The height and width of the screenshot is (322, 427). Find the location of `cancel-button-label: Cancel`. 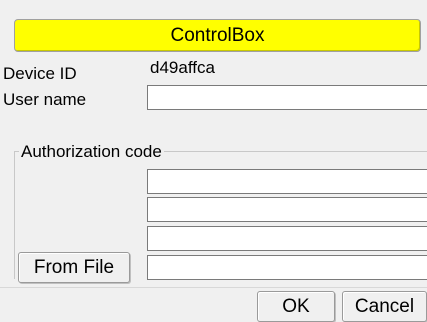

cancel-button-label: Cancel is located at coordinates (384, 306).